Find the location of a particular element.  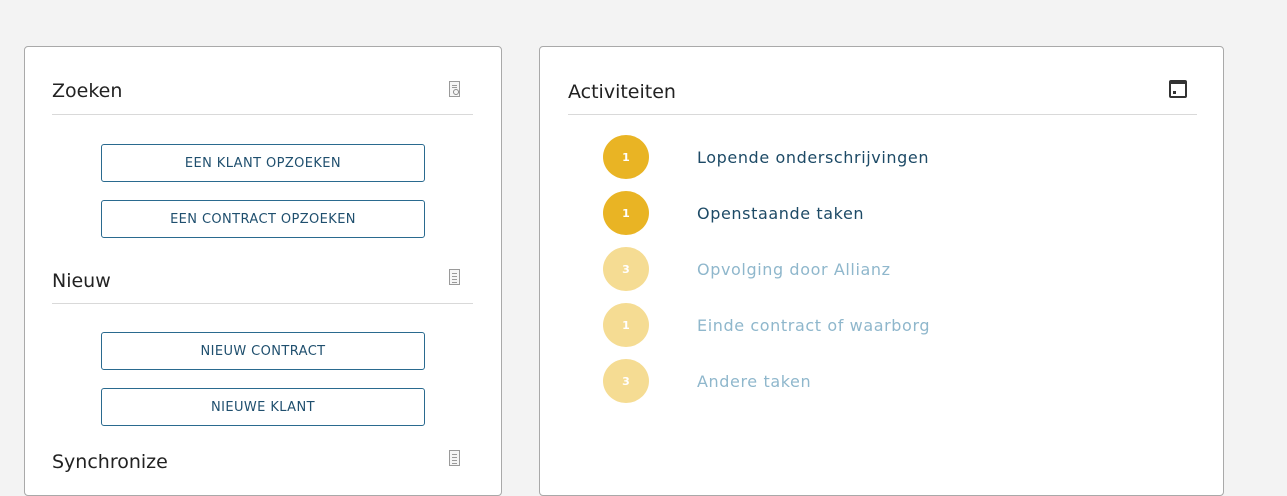

activity-item: 1 Openstaande taken is located at coordinates (733, 213).